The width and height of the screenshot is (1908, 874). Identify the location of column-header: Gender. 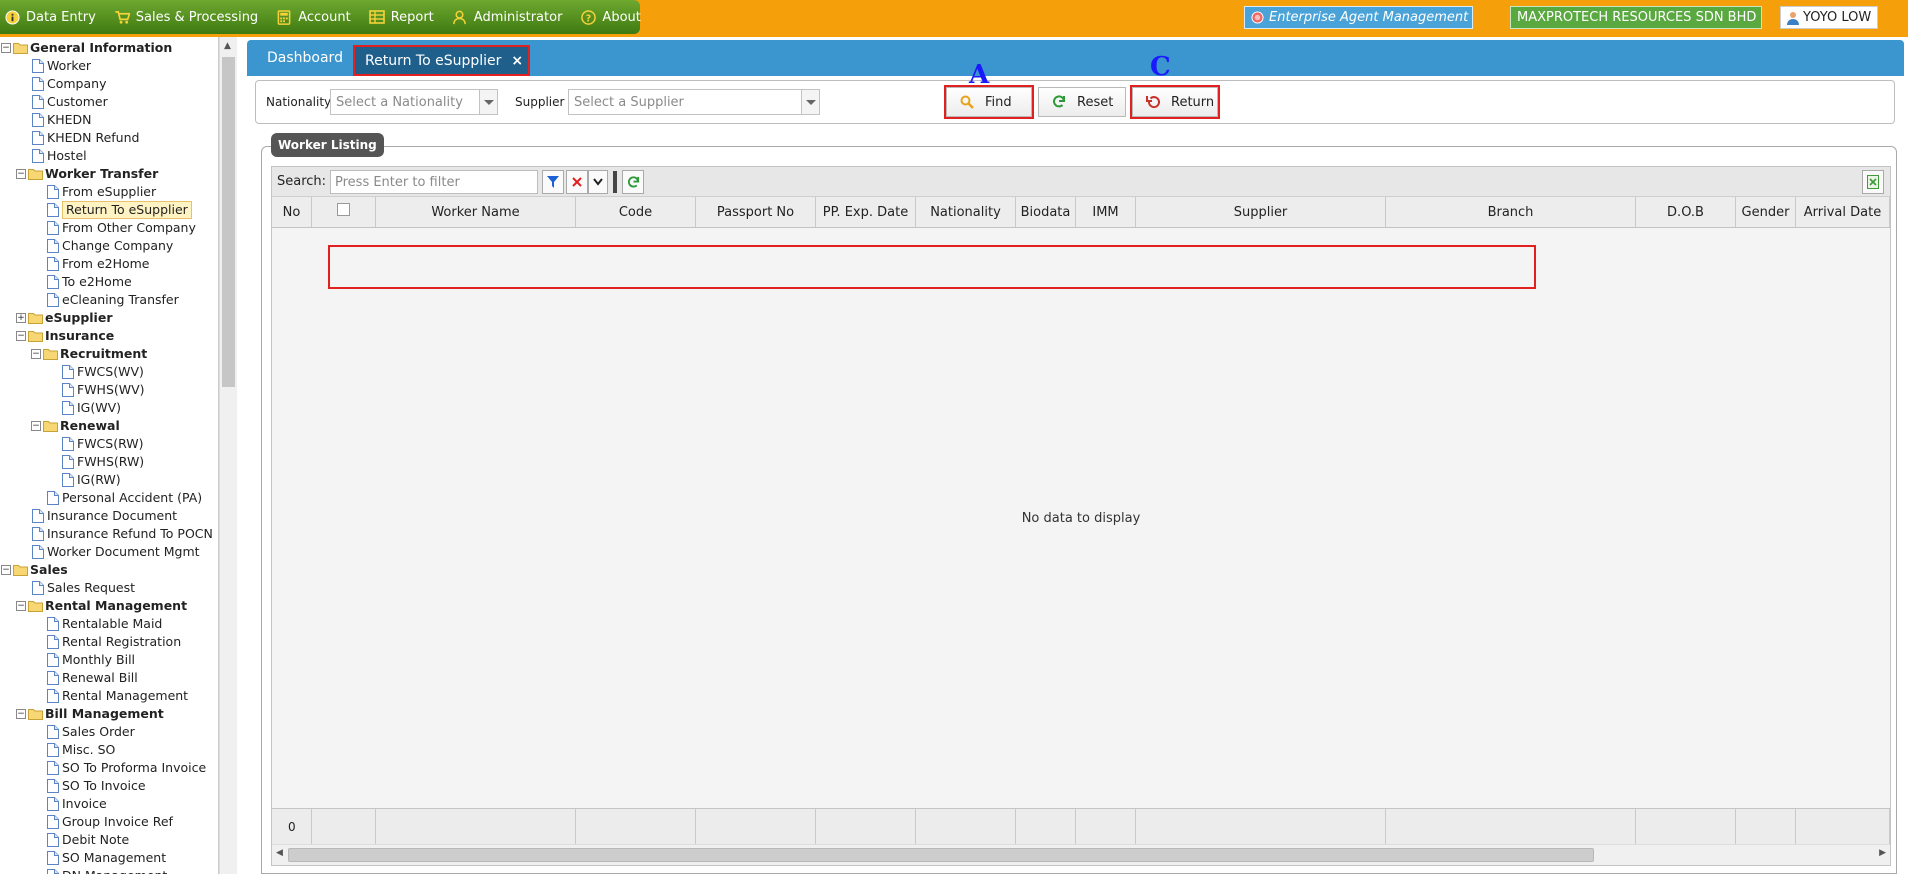
(1766, 212).